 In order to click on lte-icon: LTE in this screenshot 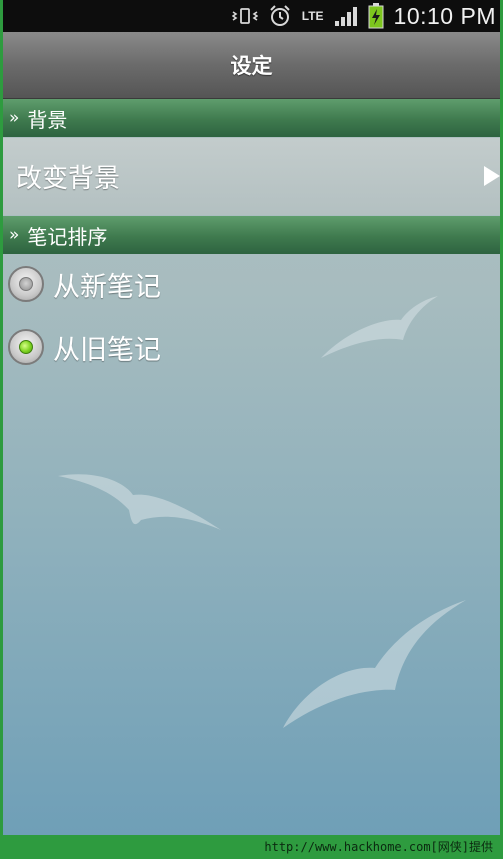, I will do `click(312, 15)`.